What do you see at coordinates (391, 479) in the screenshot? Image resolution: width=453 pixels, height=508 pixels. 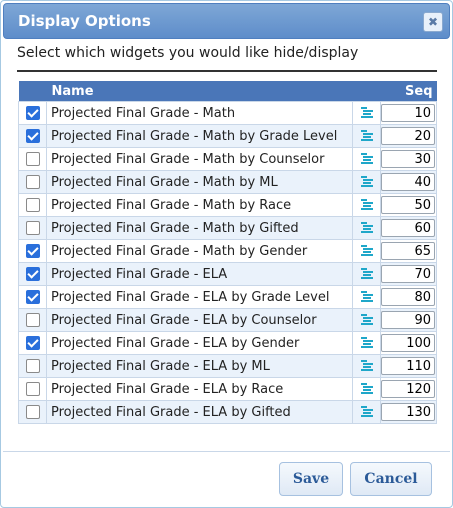 I see `cancel-button: Cancel` at bounding box center [391, 479].